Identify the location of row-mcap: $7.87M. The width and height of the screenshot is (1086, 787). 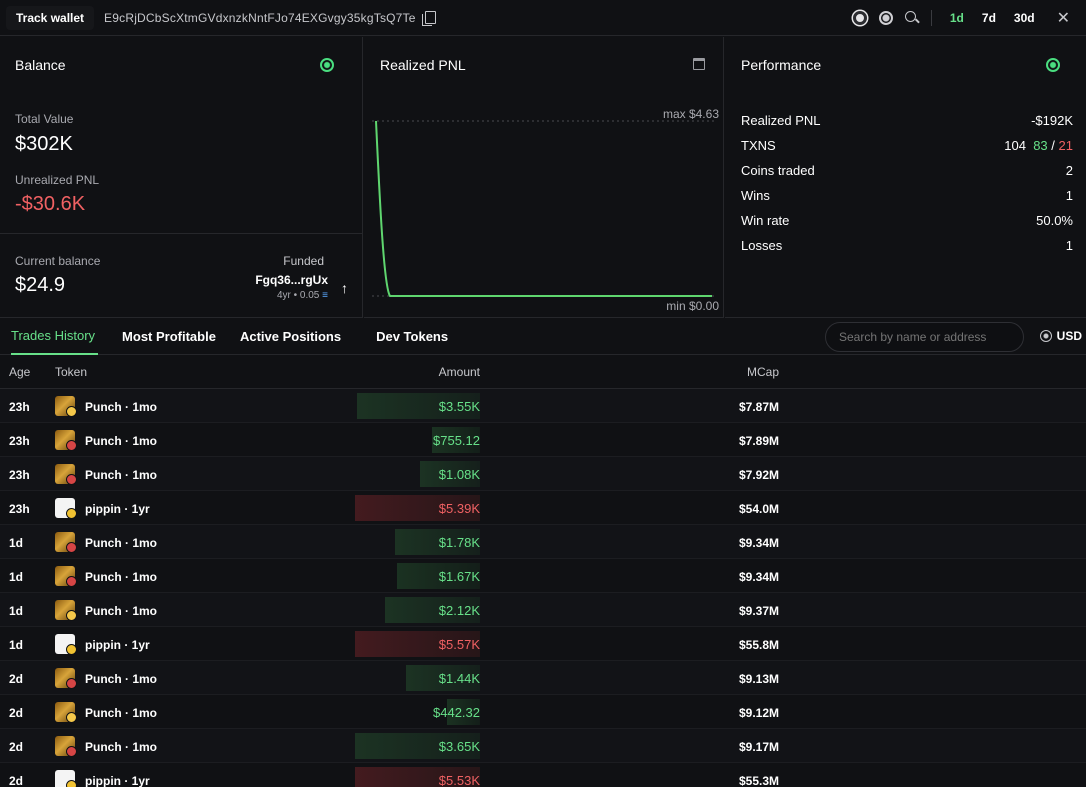
(758, 407).